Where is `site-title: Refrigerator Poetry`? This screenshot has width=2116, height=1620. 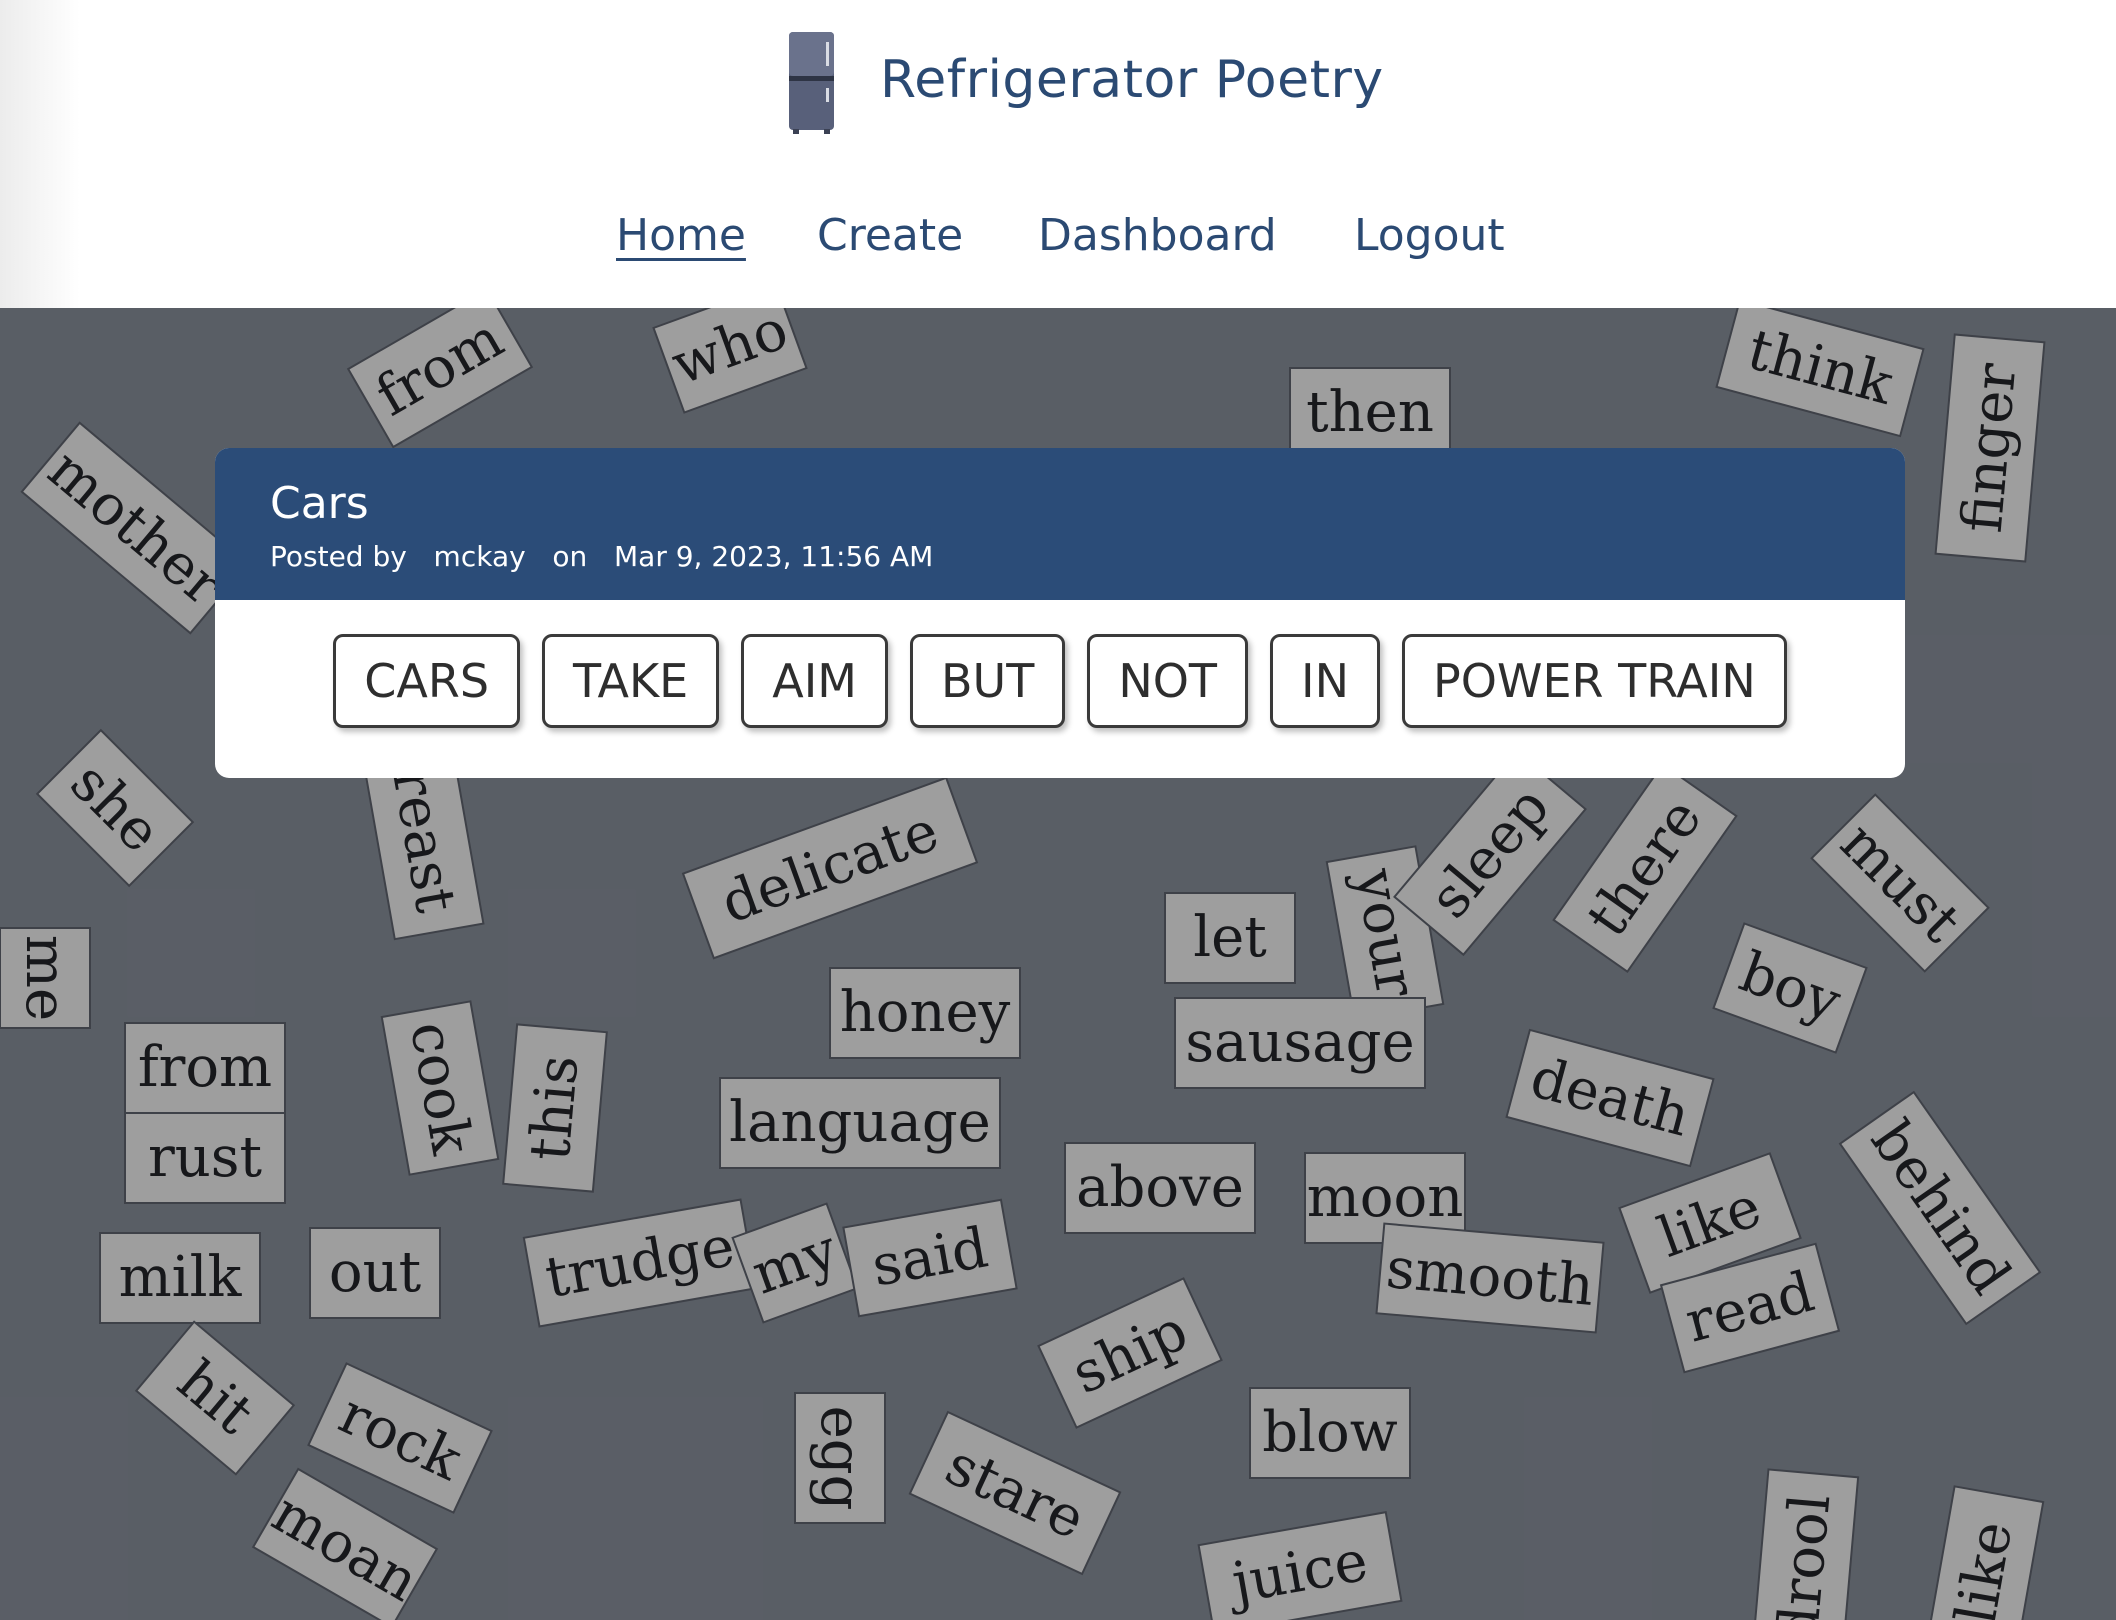 site-title: Refrigerator Poetry is located at coordinates (1132, 80).